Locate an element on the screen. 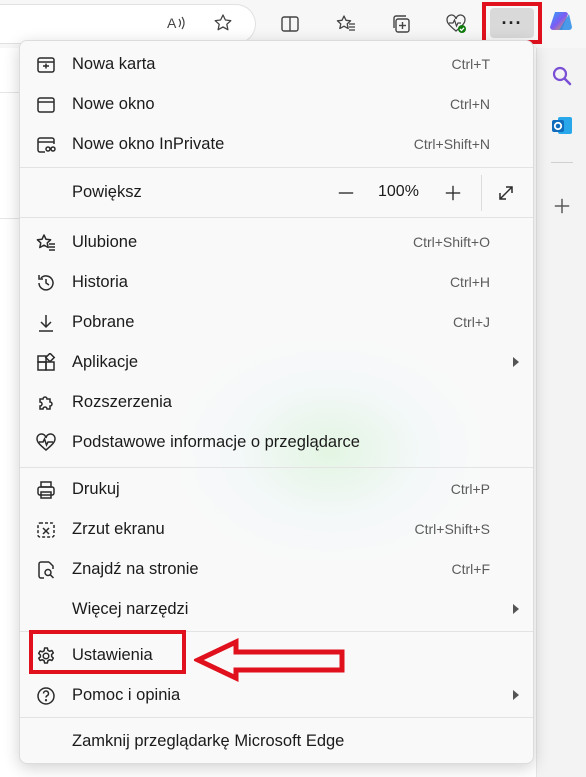  menu-item-history: Historia Ctrl+H is located at coordinates (276, 282).